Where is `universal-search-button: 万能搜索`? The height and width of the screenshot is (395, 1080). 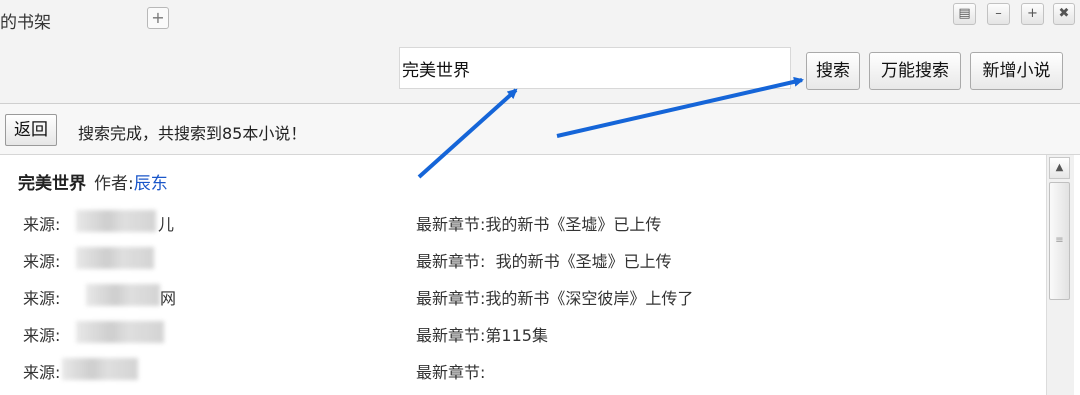
universal-search-button: 万能搜索 is located at coordinates (915, 71).